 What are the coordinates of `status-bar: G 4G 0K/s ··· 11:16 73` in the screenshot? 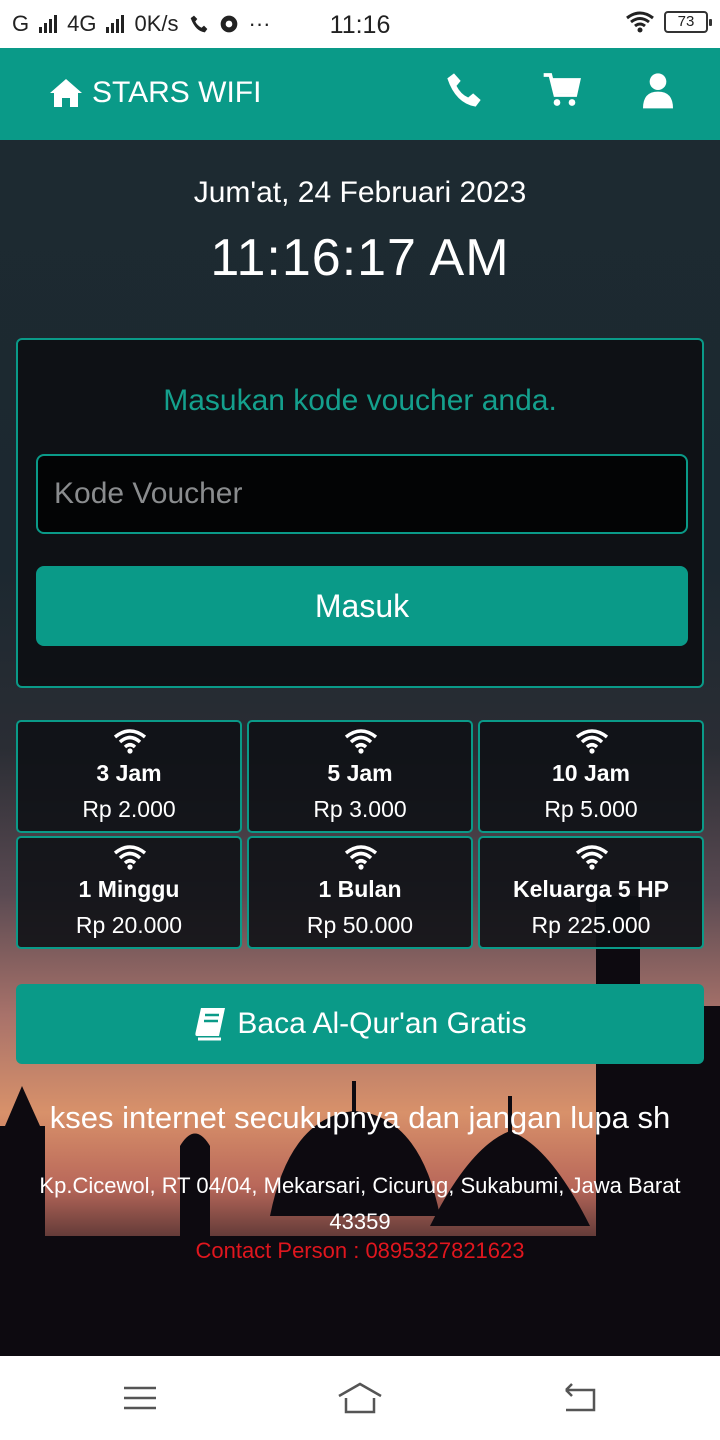 It's located at (360, 24).